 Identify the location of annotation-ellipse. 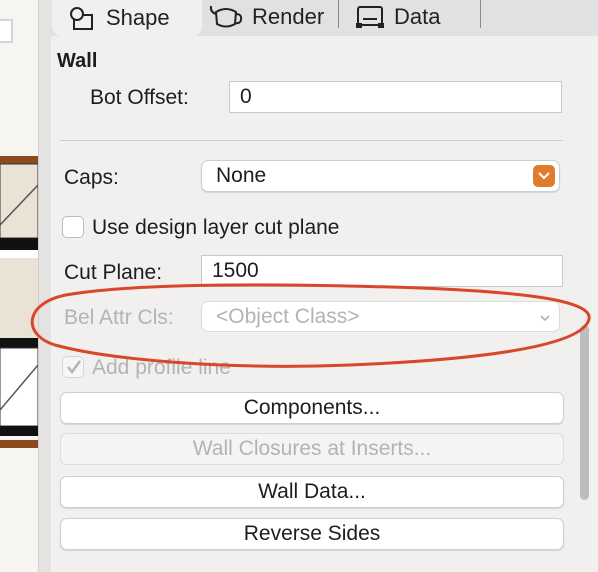
(310, 325).